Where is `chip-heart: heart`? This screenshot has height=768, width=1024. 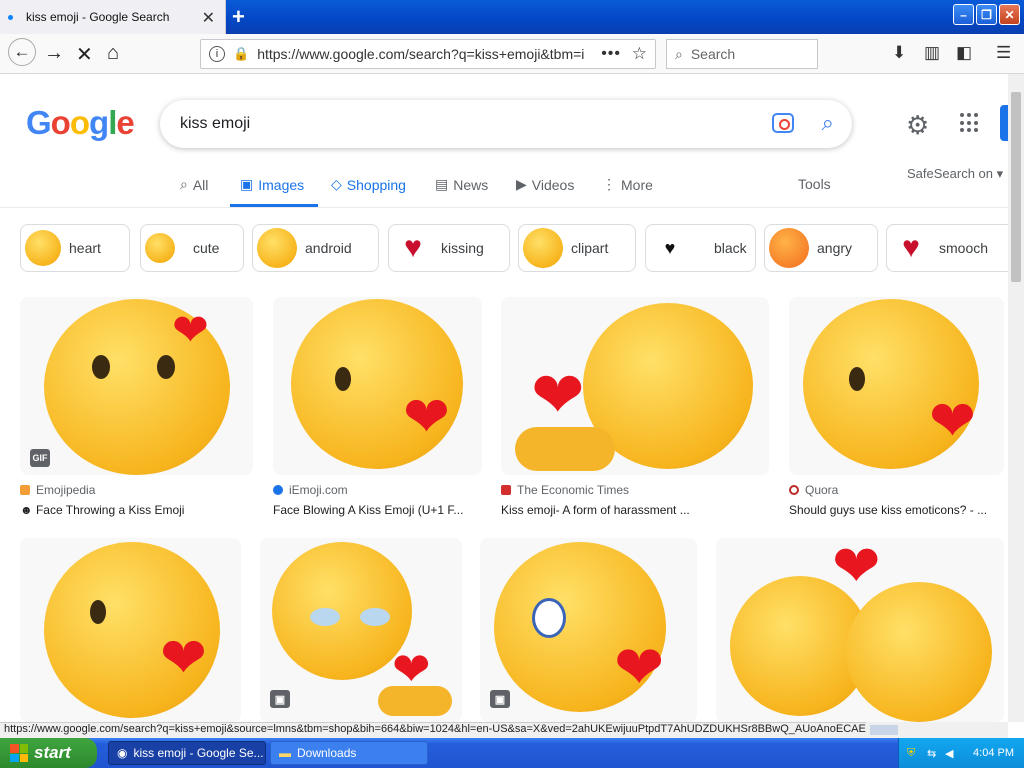
chip-heart: heart is located at coordinates (75, 248).